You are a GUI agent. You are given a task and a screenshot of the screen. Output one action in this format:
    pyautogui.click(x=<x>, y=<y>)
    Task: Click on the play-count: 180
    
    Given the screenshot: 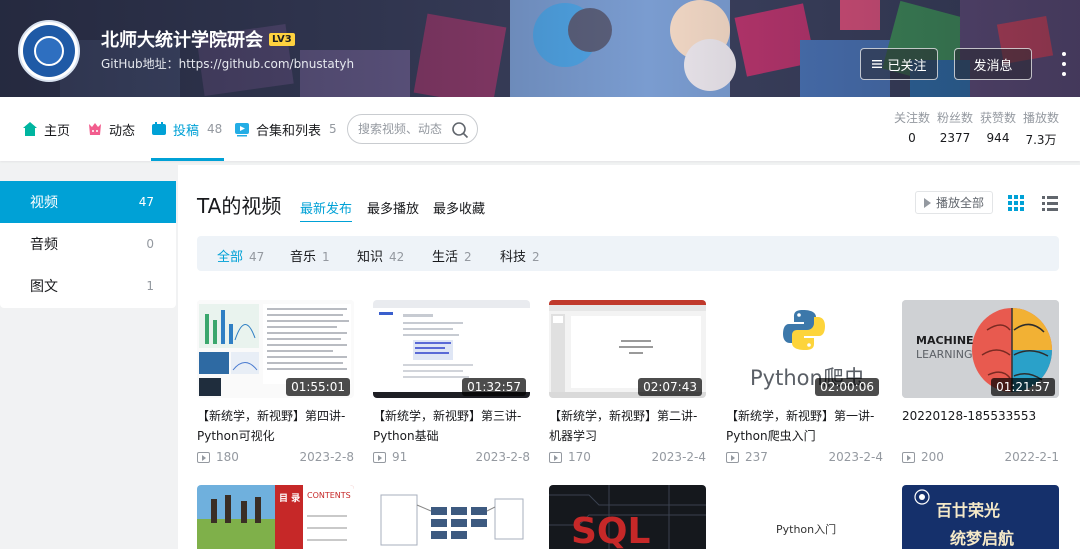 What is the action you would take?
    pyautogui.click(x=227, y=457)
    